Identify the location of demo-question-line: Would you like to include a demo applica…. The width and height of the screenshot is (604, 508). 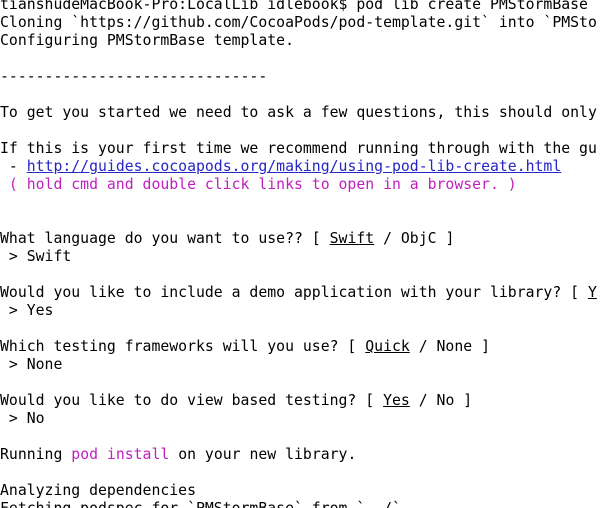
(298, 293).